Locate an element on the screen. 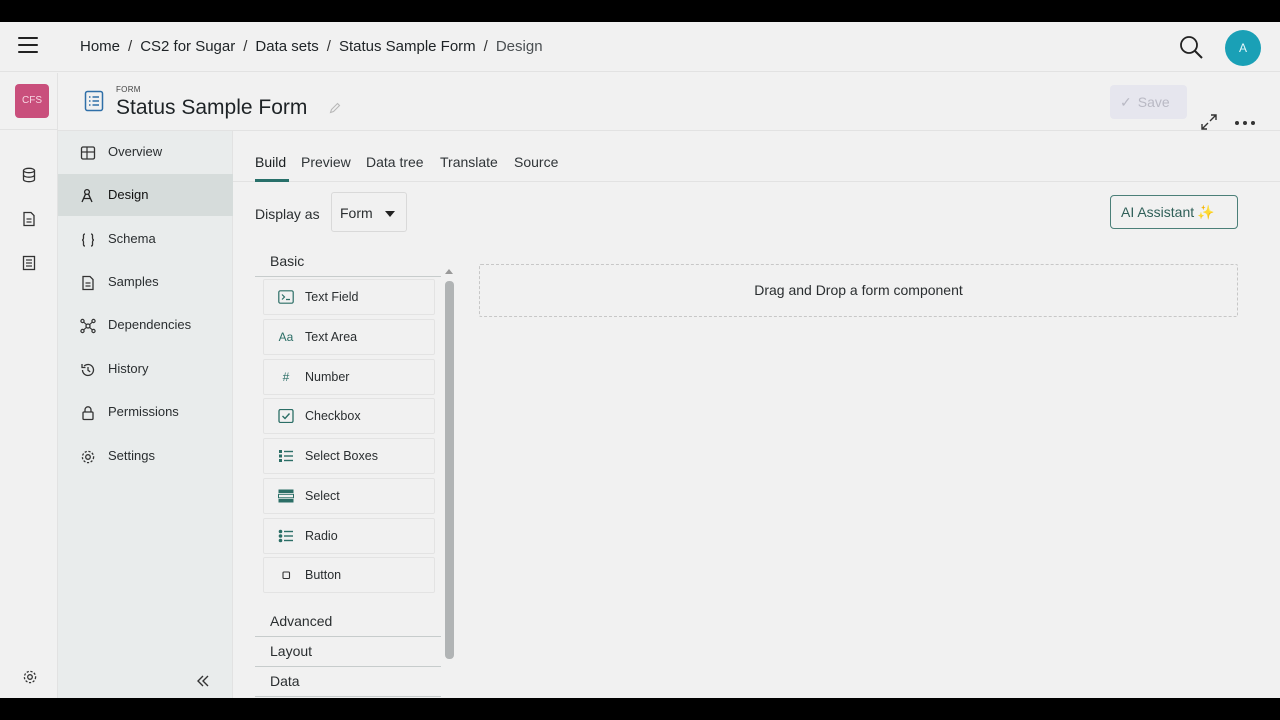 This screenshot has width=1280, height=720. braces-icon is located at coordinates (88, 240).